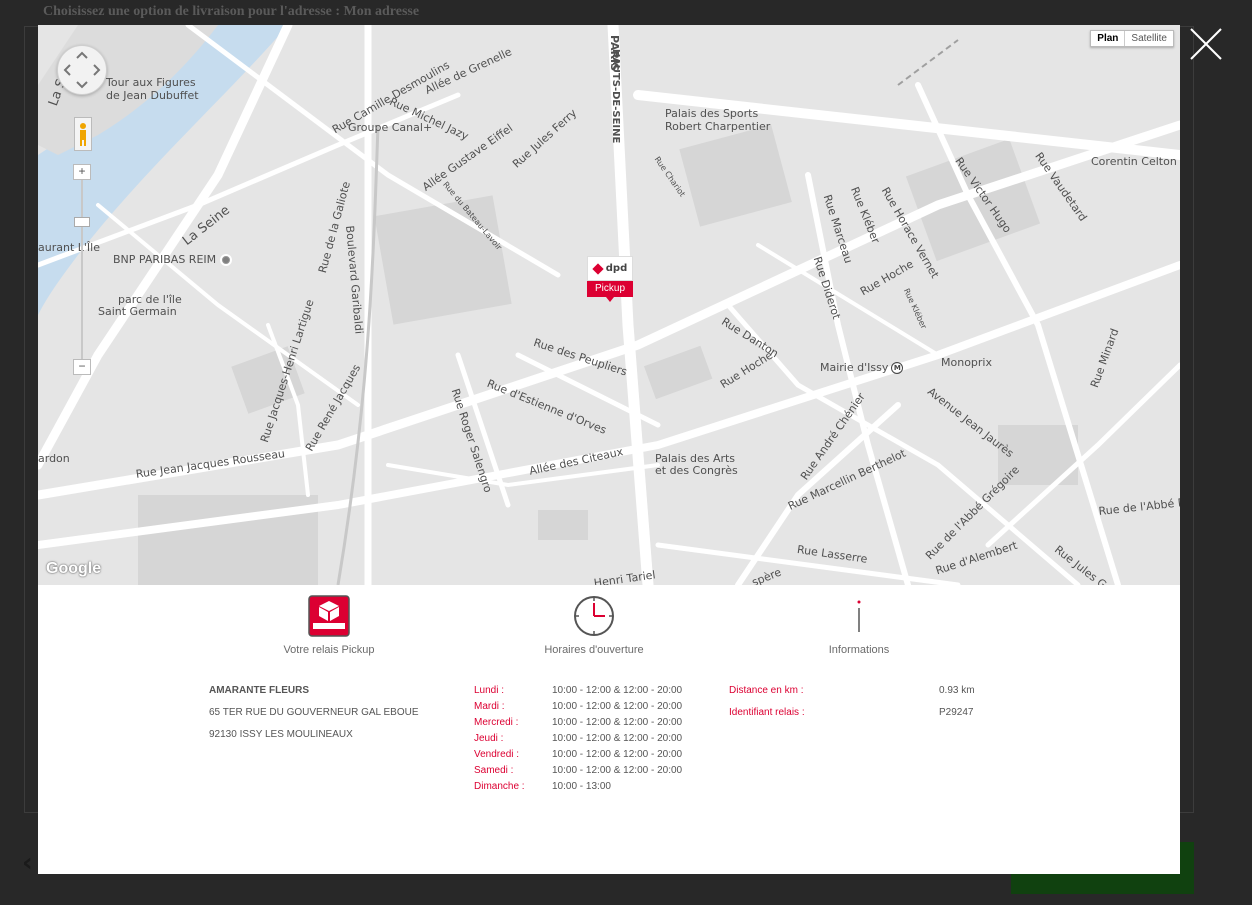  I want to click on map-label-mairie: Mairie d'Issy M, so click(862, 367).